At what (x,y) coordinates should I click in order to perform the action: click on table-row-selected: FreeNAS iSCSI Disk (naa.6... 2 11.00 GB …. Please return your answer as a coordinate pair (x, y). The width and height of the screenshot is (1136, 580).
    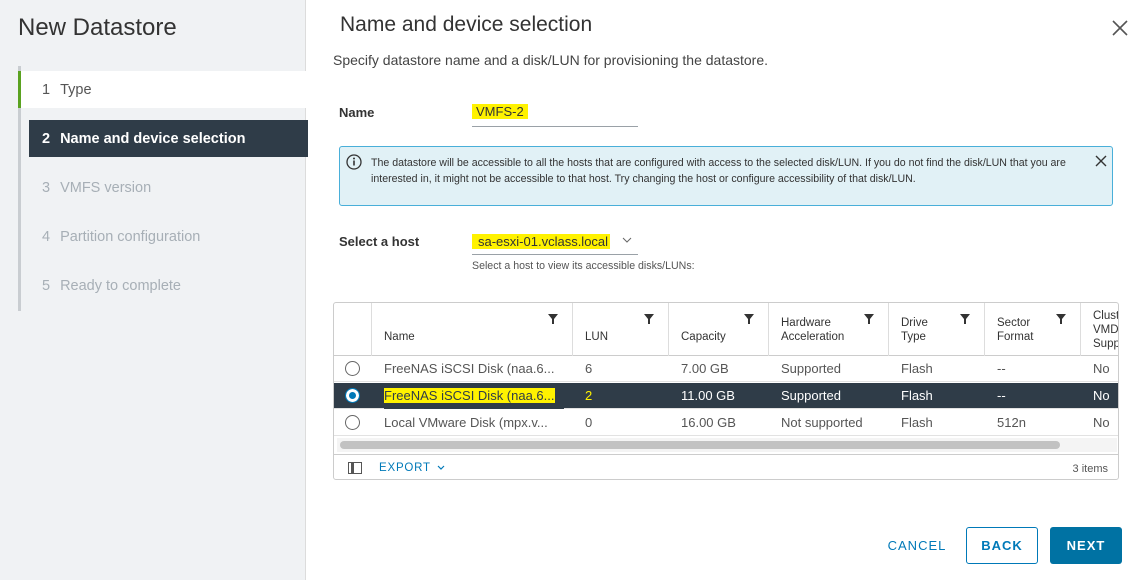
    Looking at the image, I should click on (726, 396).